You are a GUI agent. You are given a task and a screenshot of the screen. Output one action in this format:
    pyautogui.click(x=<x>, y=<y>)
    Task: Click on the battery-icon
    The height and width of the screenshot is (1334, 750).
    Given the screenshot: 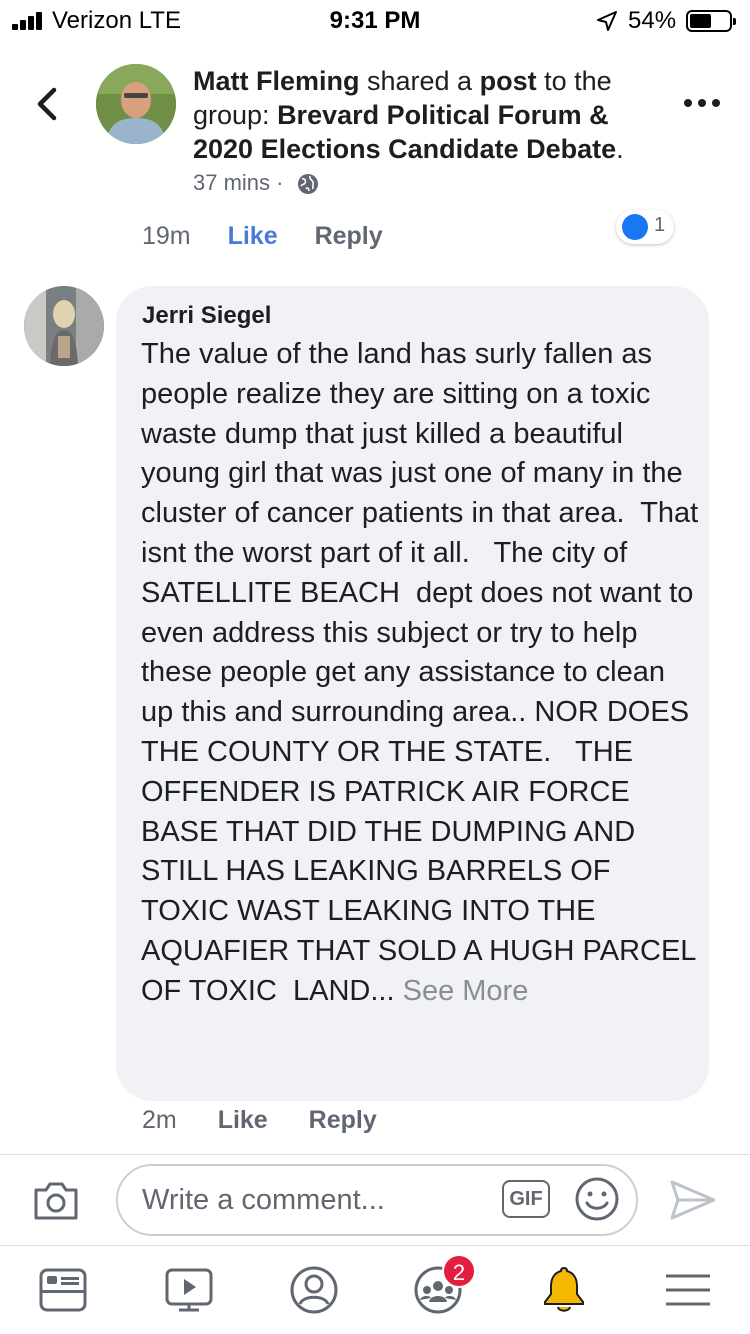 What is the action you would take?
    pyautogui.click(x=711, y=21)
    